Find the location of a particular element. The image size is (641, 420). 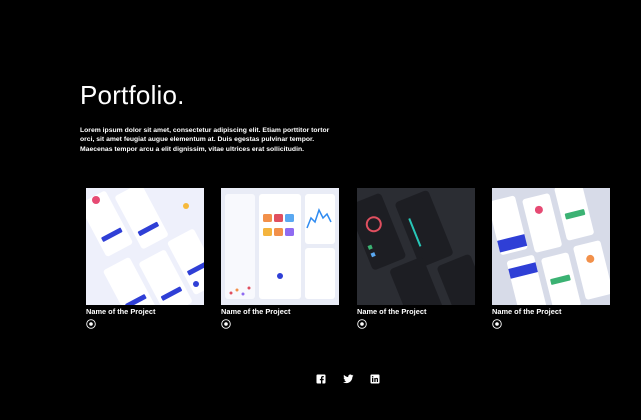

linkedin-icon is located at coordinates (375, 379).